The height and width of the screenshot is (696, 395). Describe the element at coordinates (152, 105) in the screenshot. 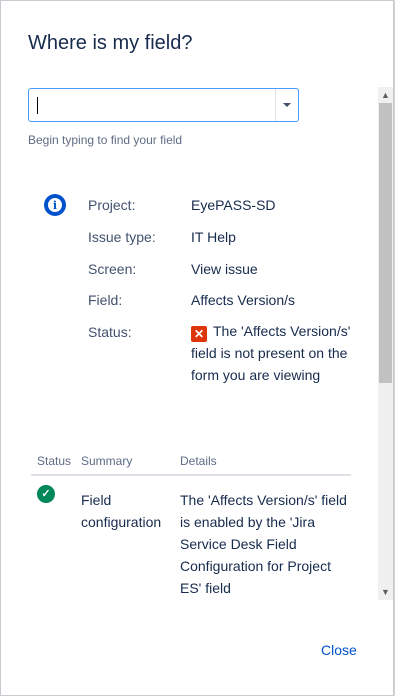

I see `field-search-input` at that location.